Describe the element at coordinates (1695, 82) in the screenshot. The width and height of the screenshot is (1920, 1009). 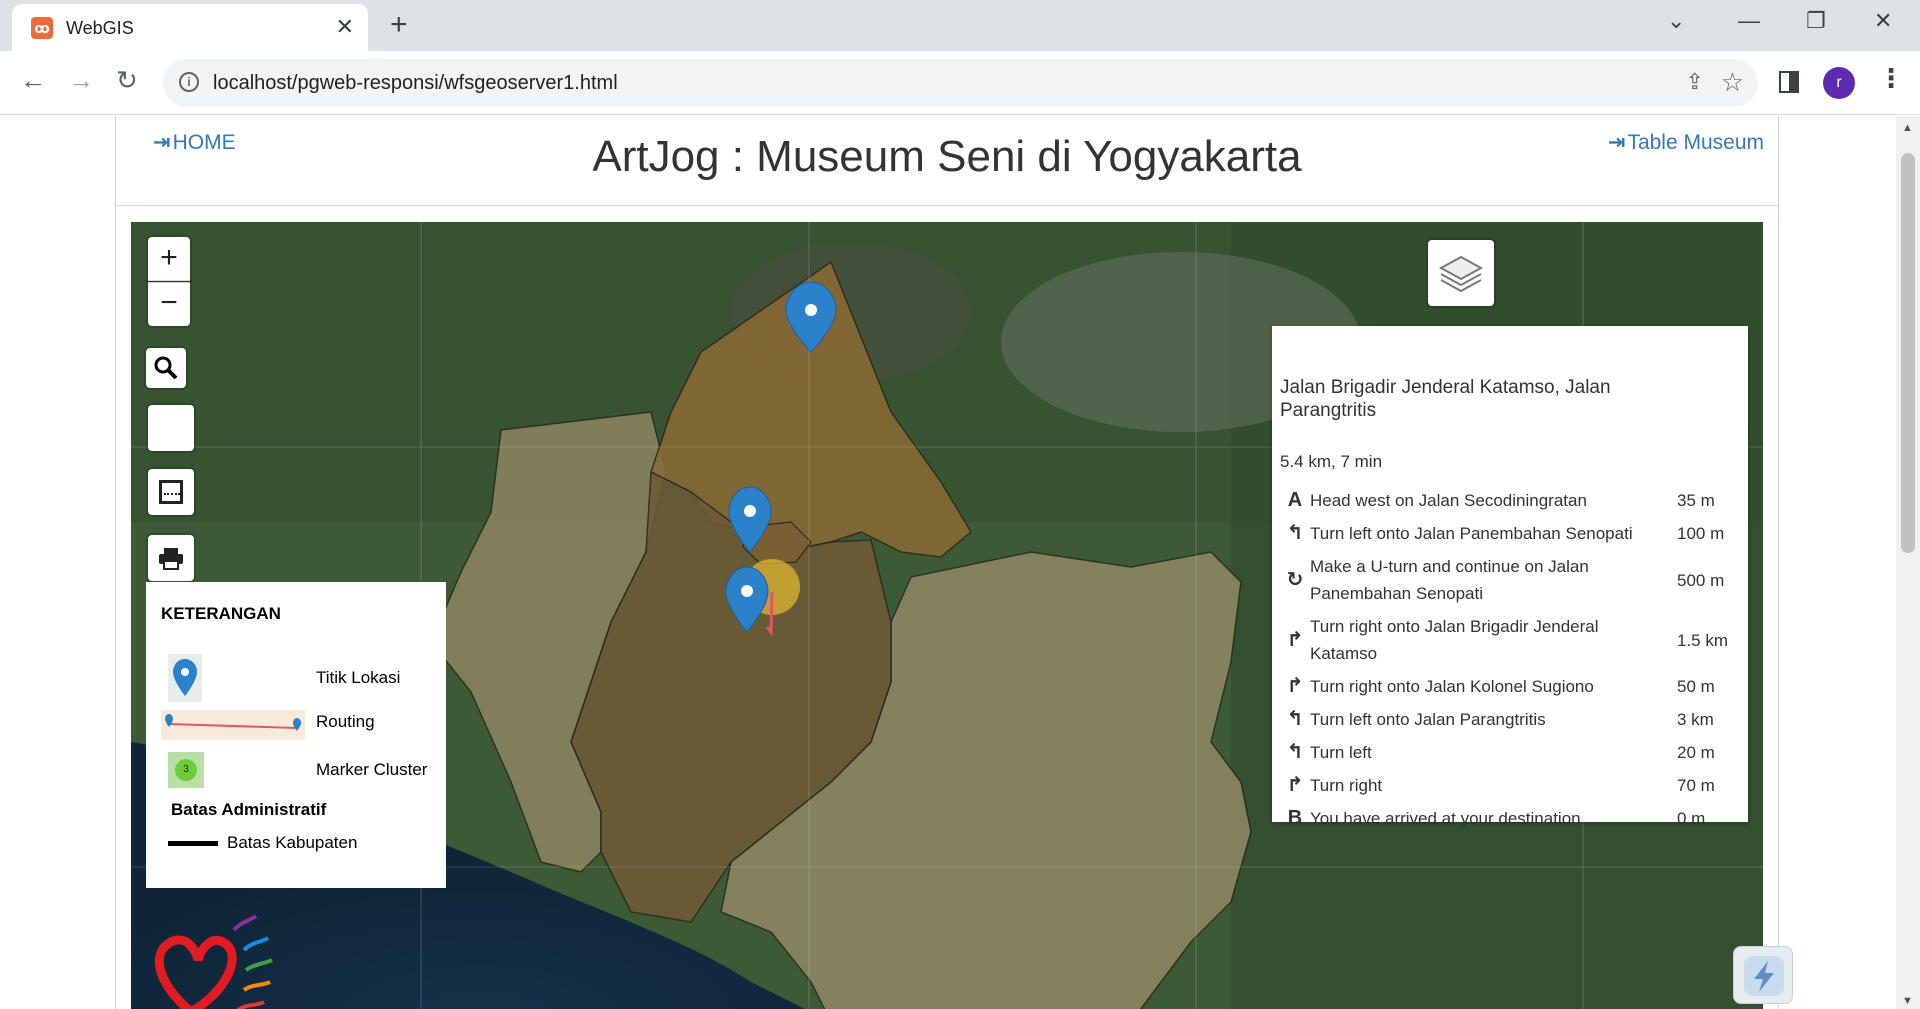
I see `share-icon: ⇪` at that location.